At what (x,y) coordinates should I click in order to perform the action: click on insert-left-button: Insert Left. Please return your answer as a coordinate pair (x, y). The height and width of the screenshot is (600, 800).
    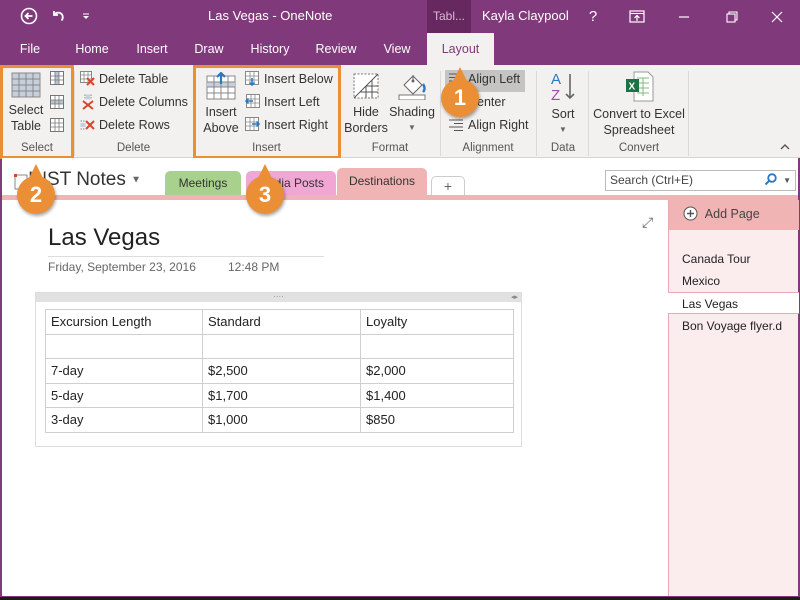
    Looking at the image, I should click on (282, 101).